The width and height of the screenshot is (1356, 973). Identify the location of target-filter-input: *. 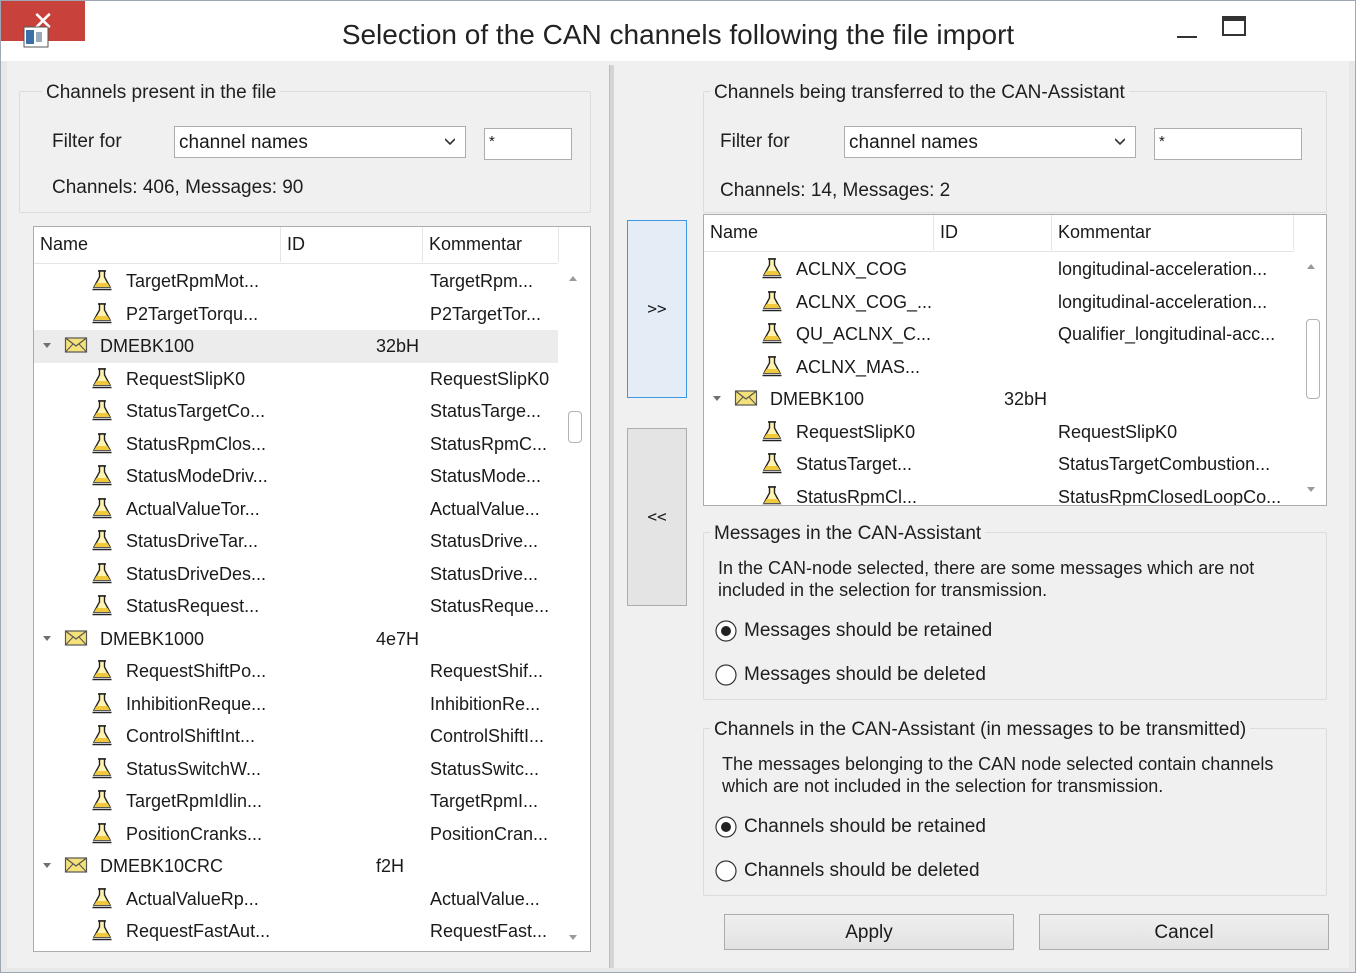
(1228, 144).